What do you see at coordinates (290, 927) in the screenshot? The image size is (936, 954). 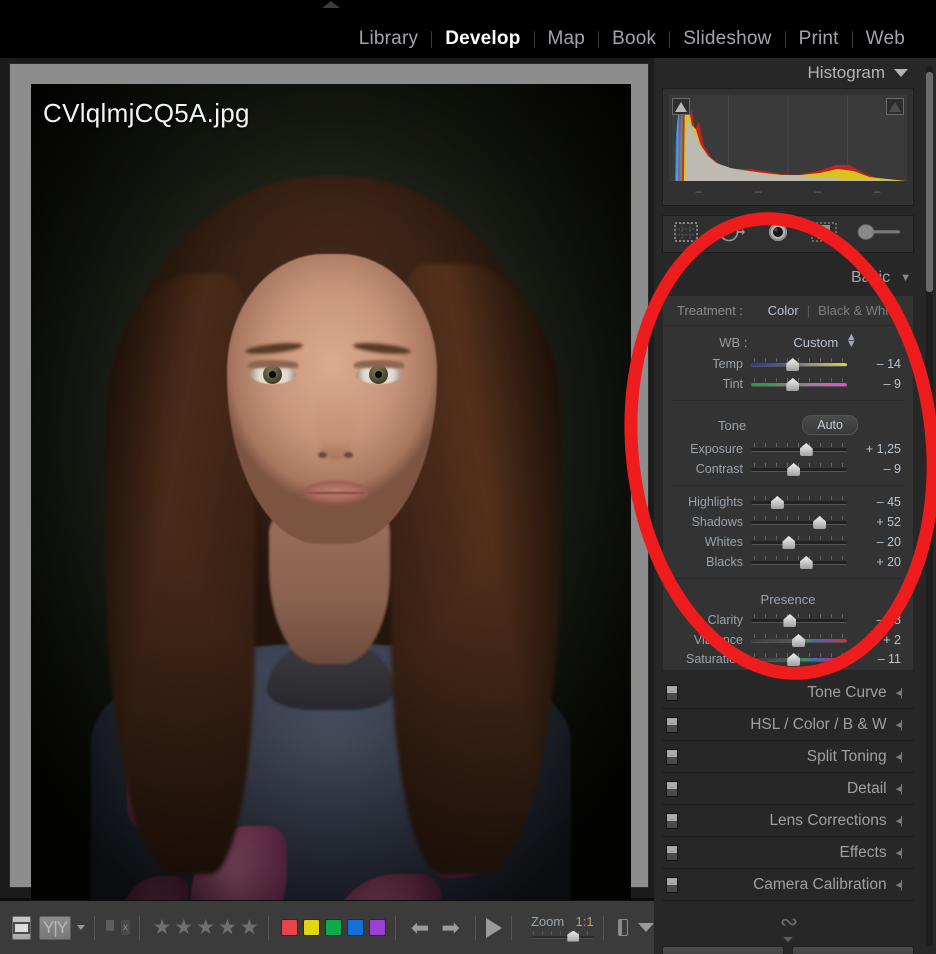 I see `color-label-red` at bounding box center [290, 927].